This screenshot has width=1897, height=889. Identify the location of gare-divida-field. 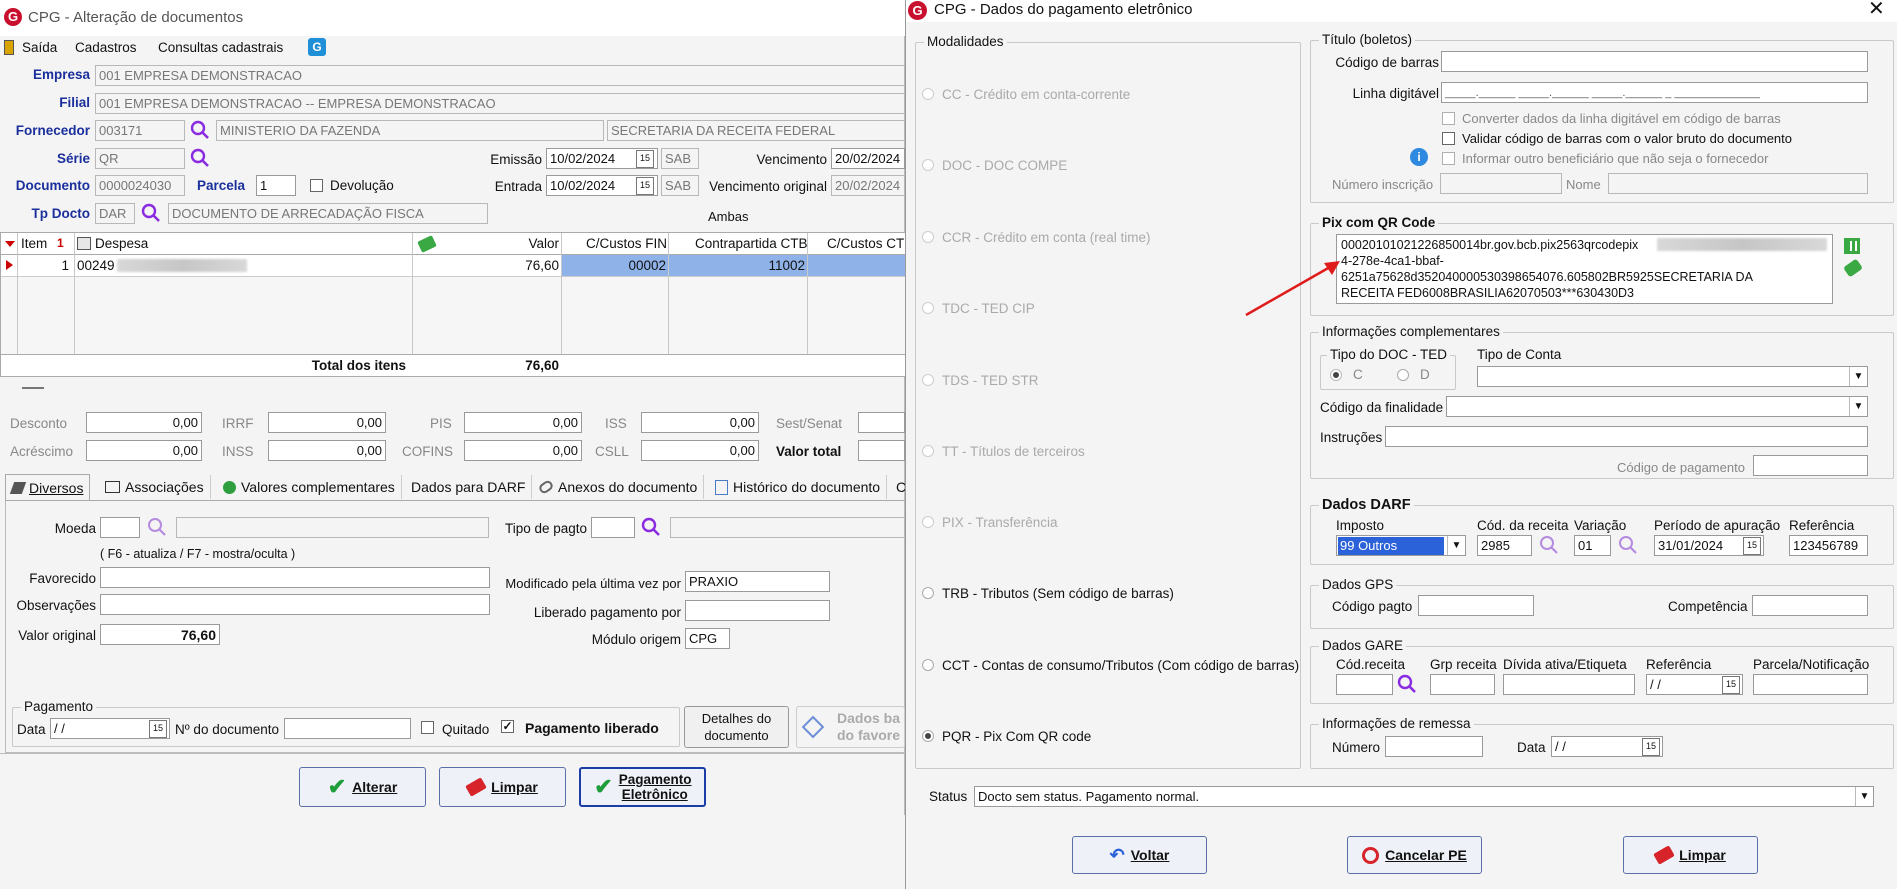
(1569, 684).